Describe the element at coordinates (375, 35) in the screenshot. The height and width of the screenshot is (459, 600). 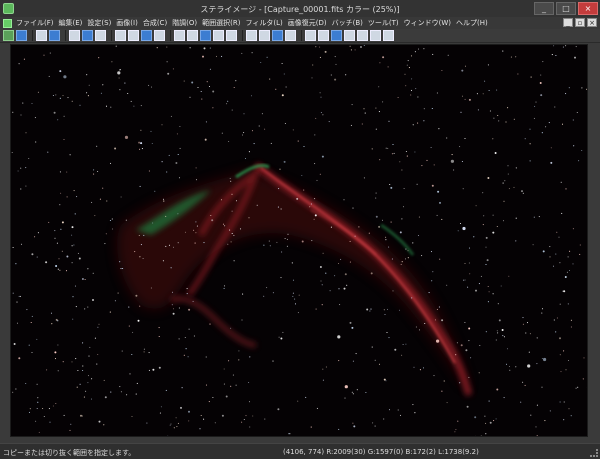
I see `move-icon` at that location.